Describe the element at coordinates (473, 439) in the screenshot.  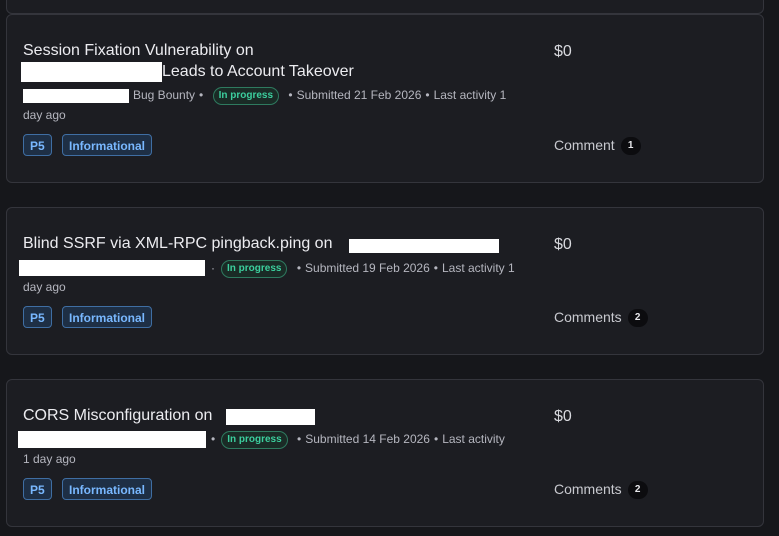
I see `last-activity: Last activity` at that location.